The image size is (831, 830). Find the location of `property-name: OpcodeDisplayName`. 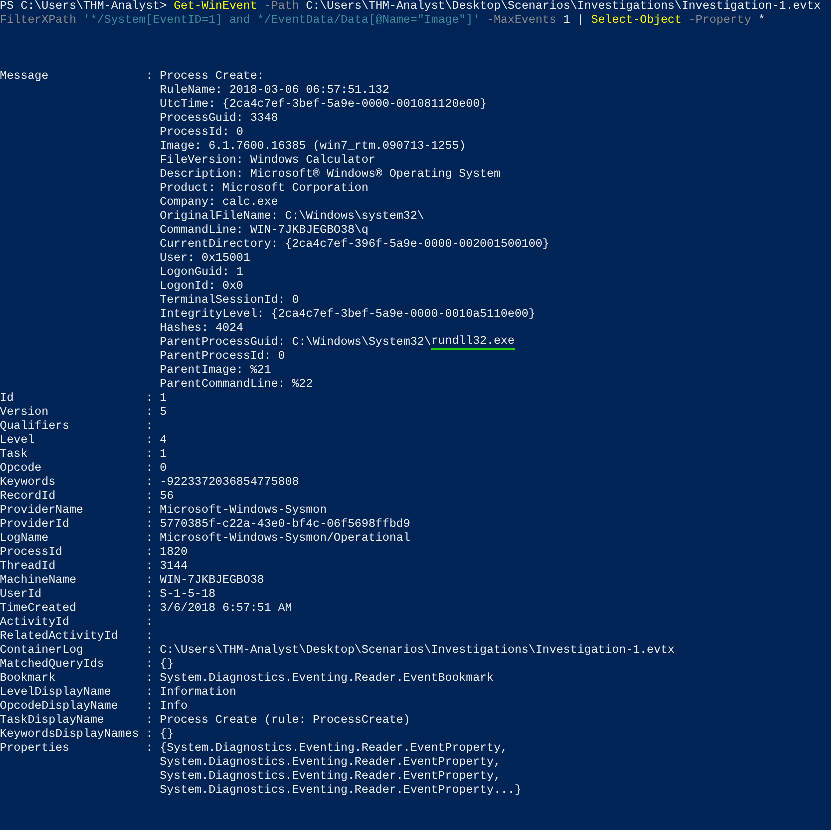

property-name: OpcodeDisplayName is located at coordinates (60, 707).